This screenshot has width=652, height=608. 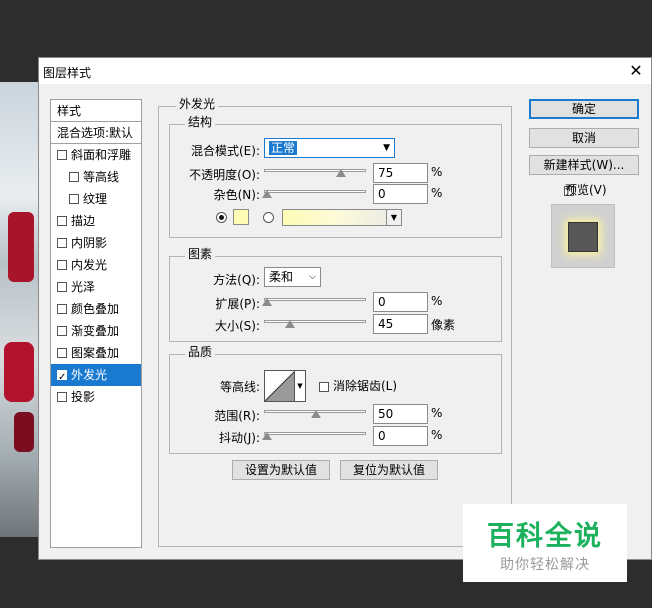 I want to click on style-item-label: 图案叠加, so click(x=95, y=353).